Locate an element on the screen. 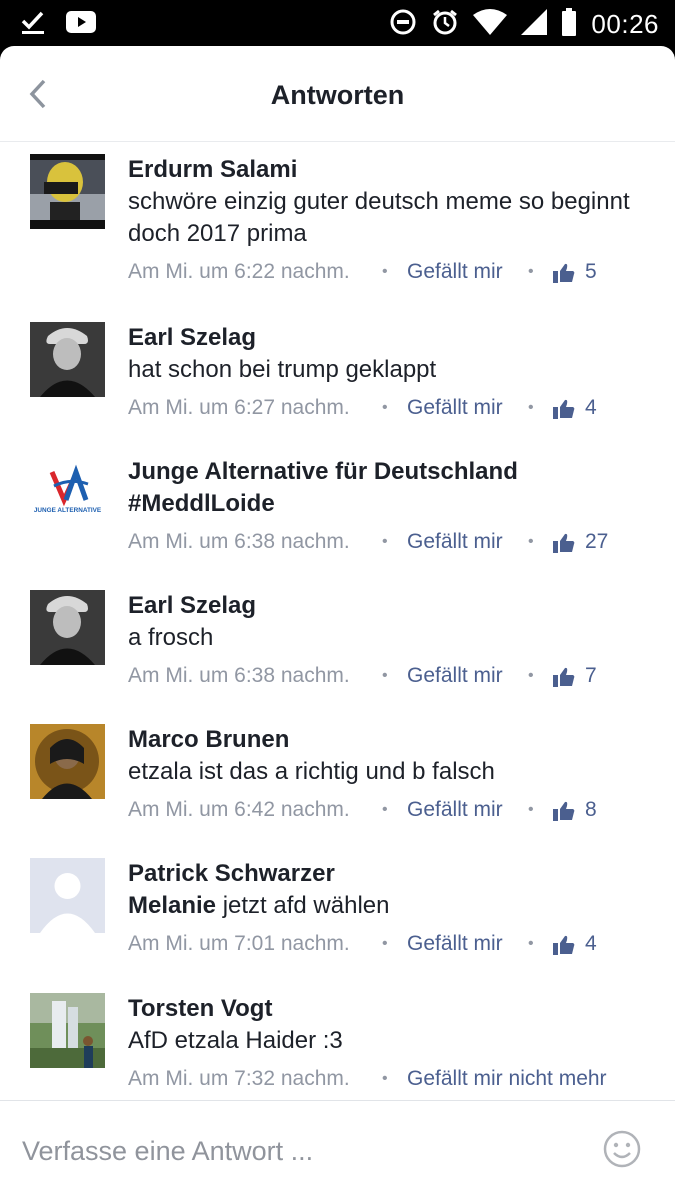 This screenshot has width=675, height=1200. default-avatar-icon is located at coordinates (67, 895).